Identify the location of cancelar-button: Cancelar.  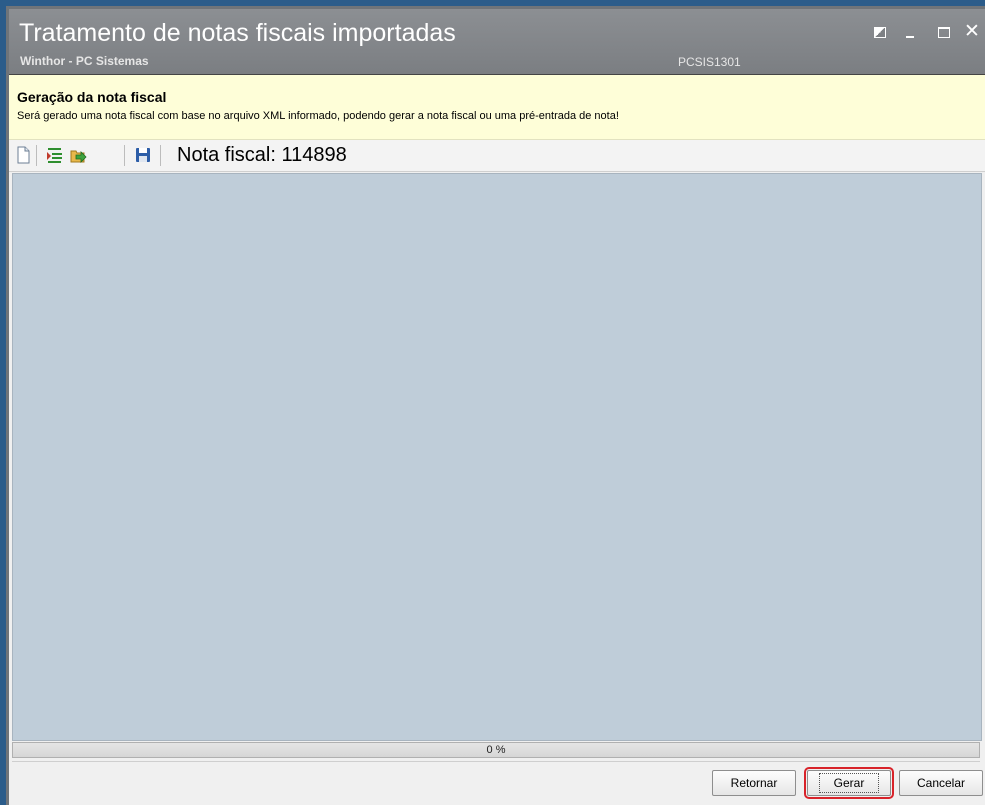
(941, 783).